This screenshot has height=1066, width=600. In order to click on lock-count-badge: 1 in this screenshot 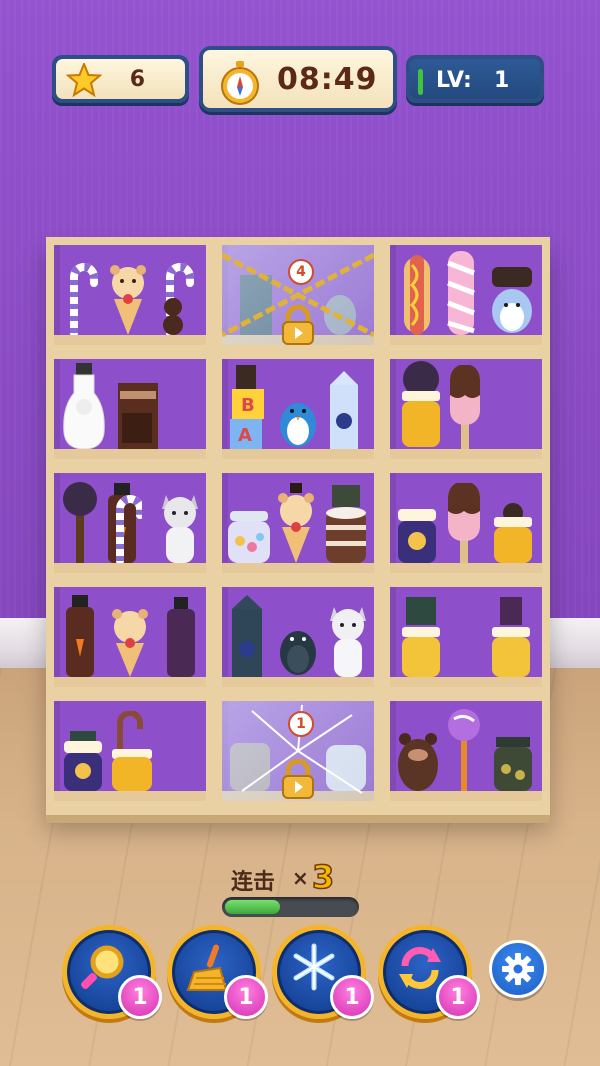, I will do `click(301, 724)`.